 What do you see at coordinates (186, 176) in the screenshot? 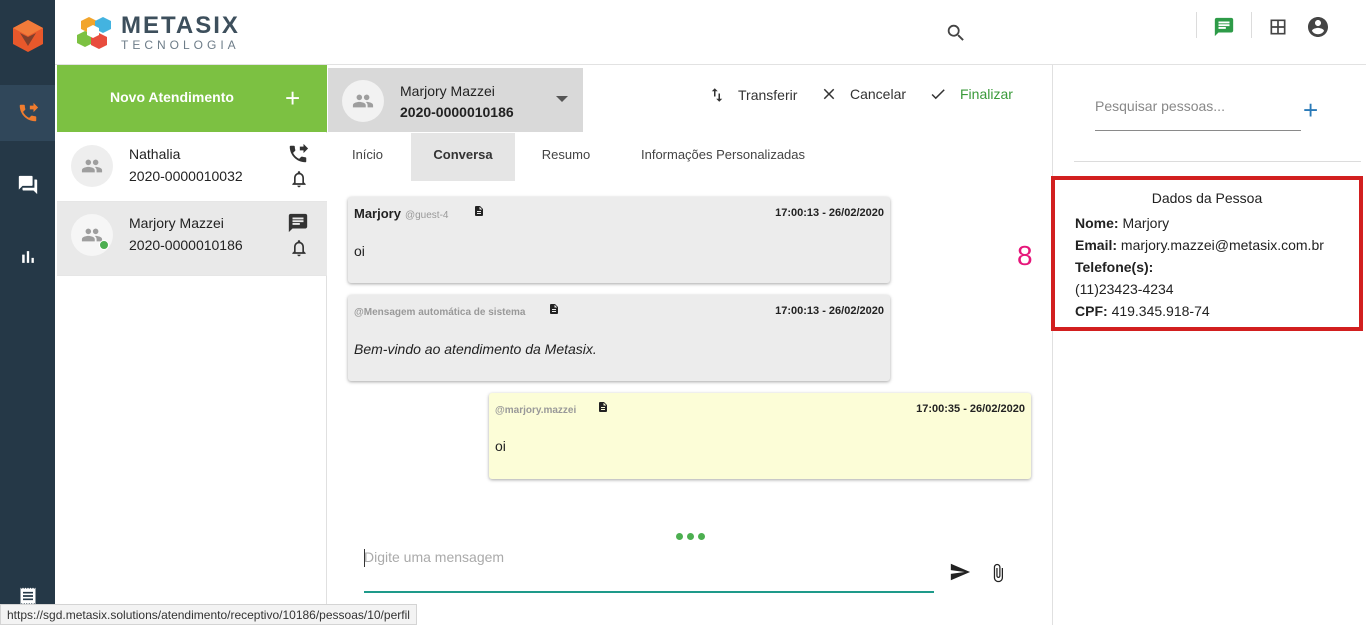
I see `contact-protocol: 2020-0000010032` at bounding box center [186, 176].